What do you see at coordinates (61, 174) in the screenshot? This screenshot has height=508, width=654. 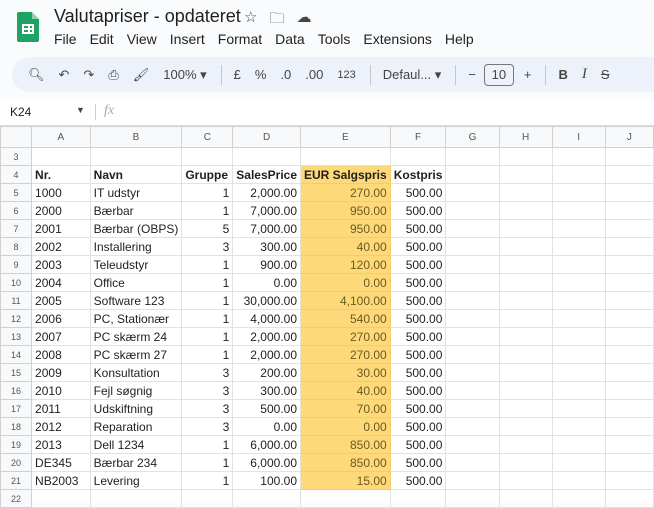 I see `column-title-cell: Nr.` at bounding box center [61, 174].